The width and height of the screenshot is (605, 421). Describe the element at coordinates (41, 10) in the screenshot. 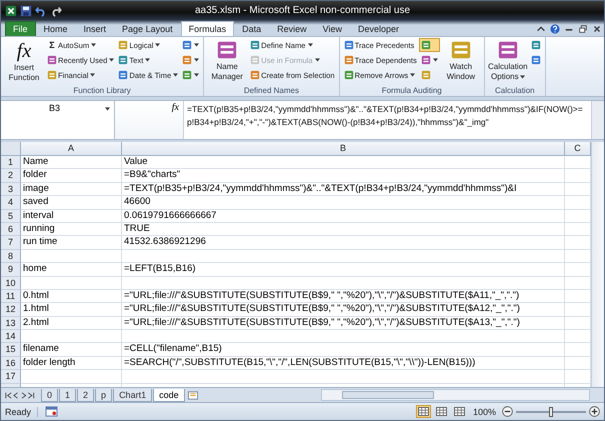

I see `undo-icon` at that location.